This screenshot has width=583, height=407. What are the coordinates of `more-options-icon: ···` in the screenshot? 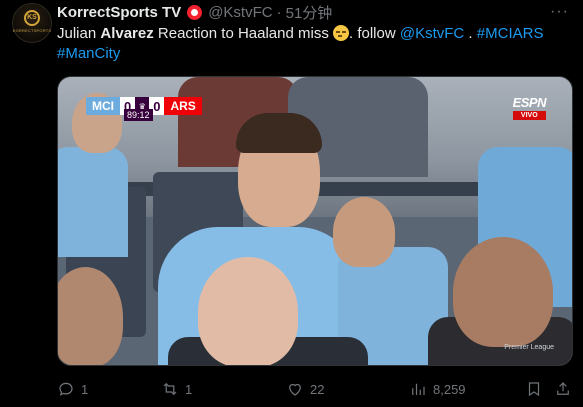 It's located at (559, 12).